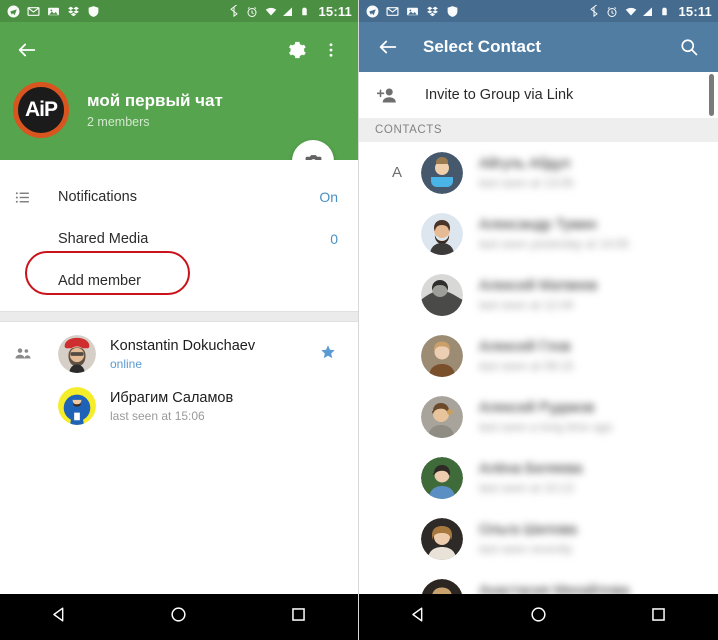 The image size is (718, 640). What do you see at coordinates (538, 286) in the screenshot?
I see `contact-name: Алексей Матвеев` at bounding box center [538, 286].